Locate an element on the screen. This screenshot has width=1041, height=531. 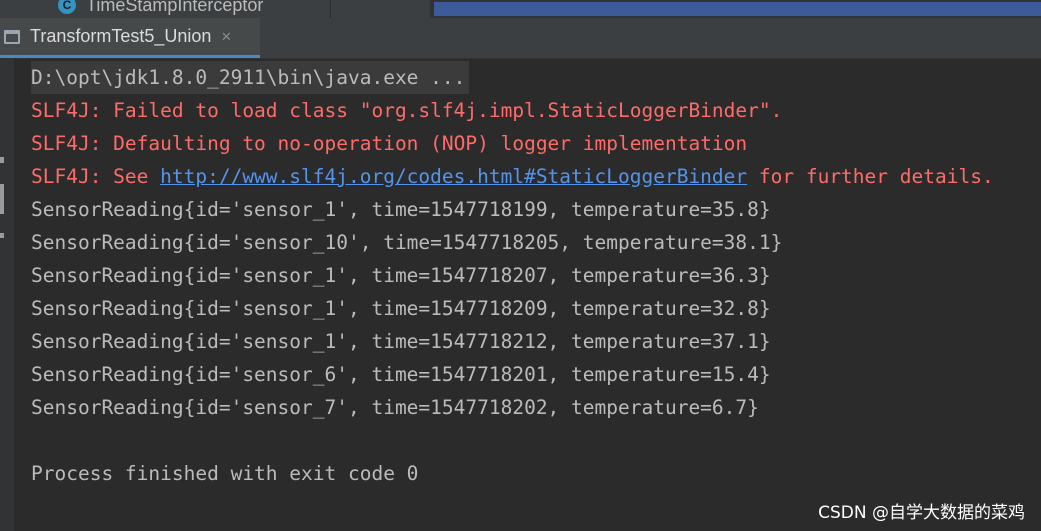
project-file-label: TimeStampInterceptor is located at coordinates (175, 7).